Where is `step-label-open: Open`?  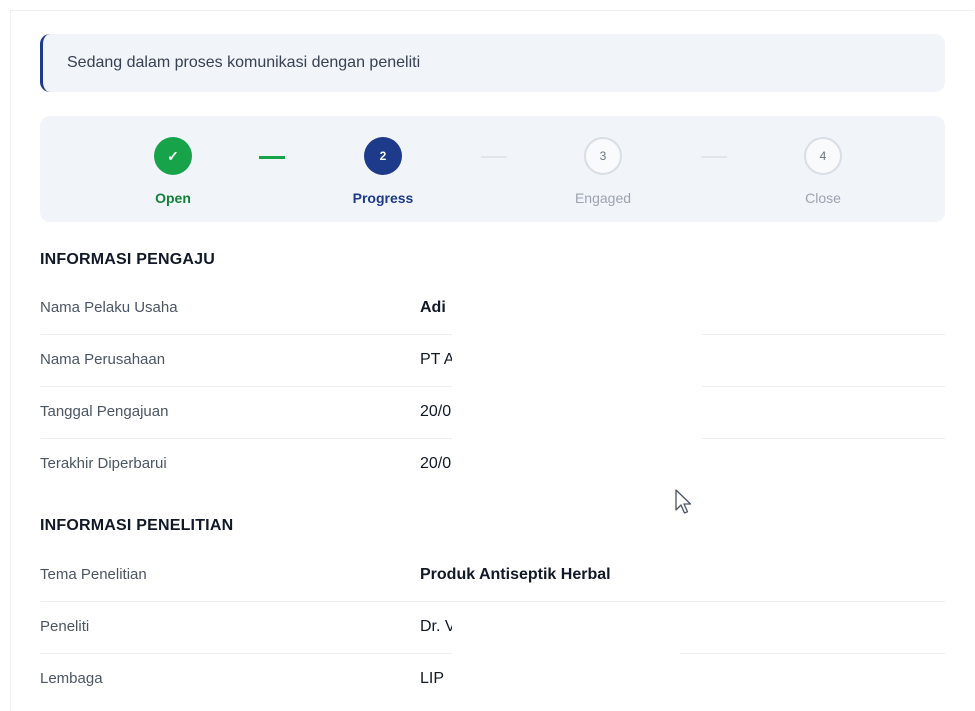 step-label-open: Open is located at coordinates (173, 198).